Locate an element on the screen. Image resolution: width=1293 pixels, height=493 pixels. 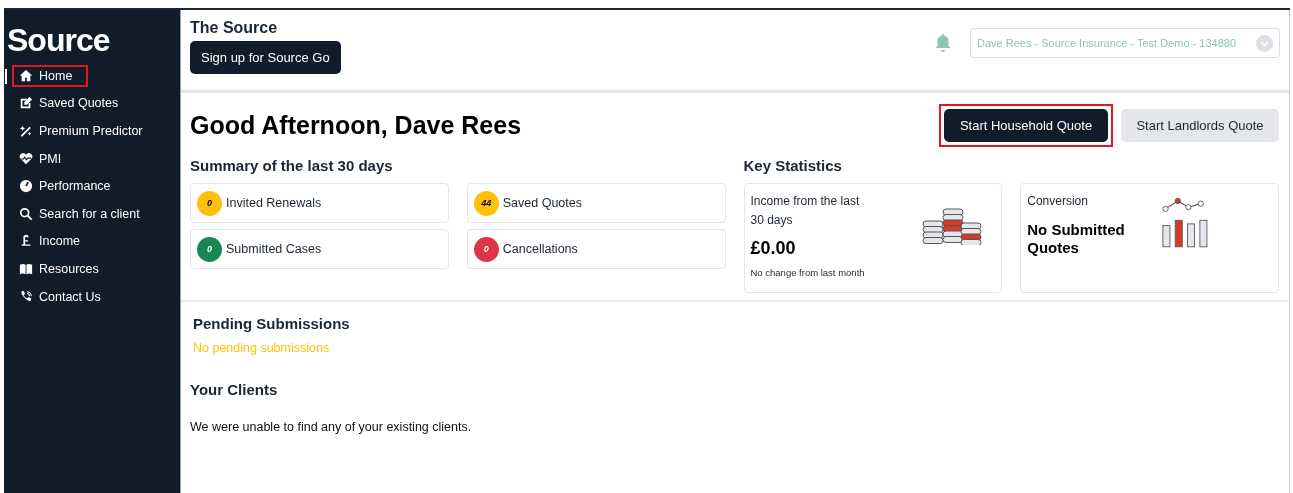
statistic-note: No change from last month is located at coordinates (808, 272).